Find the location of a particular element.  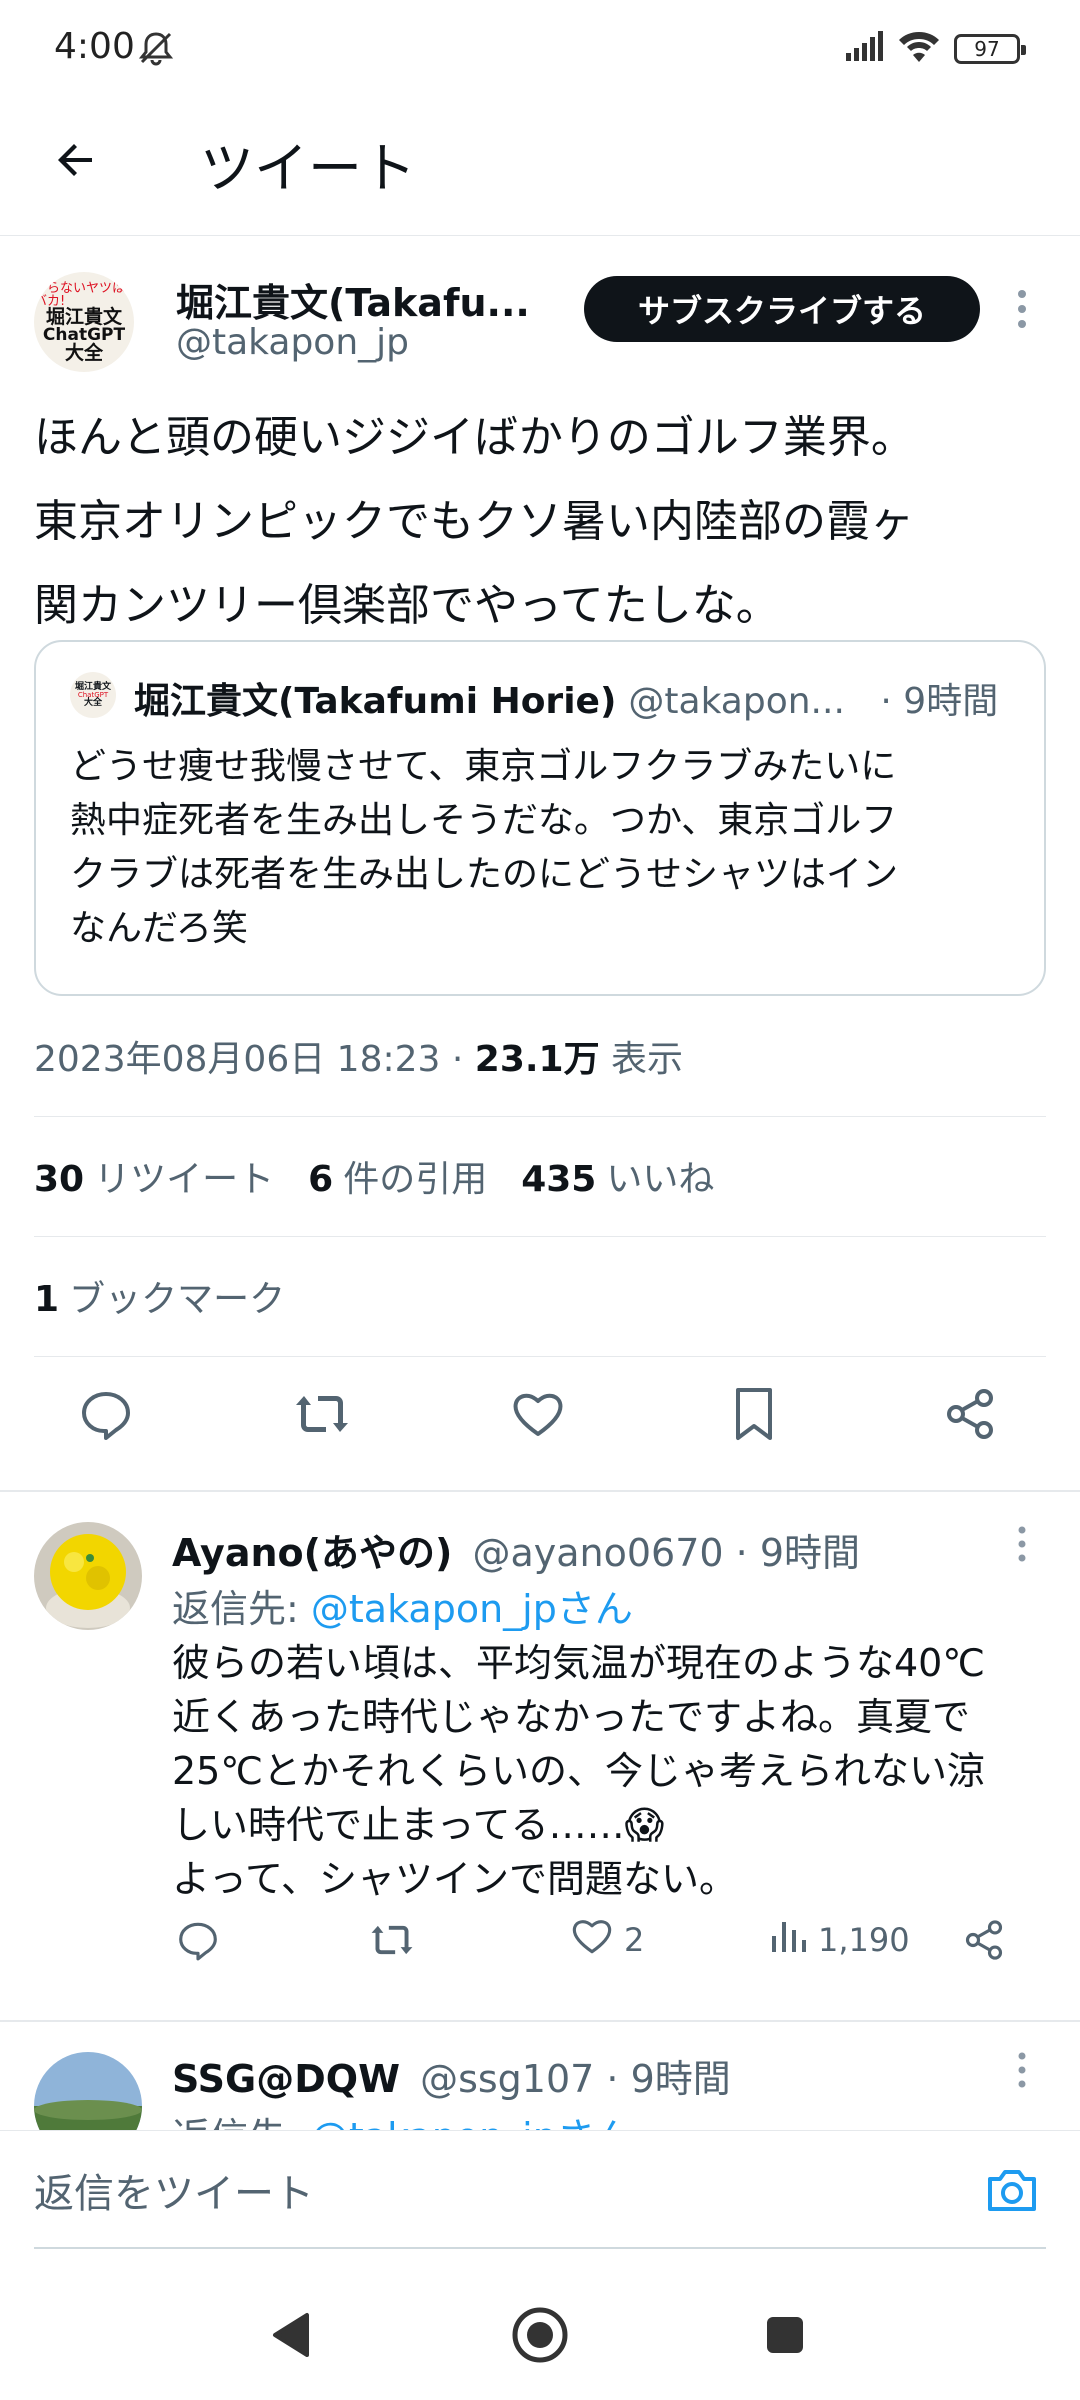

reply-line: 25℃とかそれくらいの、今じゃ考えられない涼 is located at coordinates (579, 1771).